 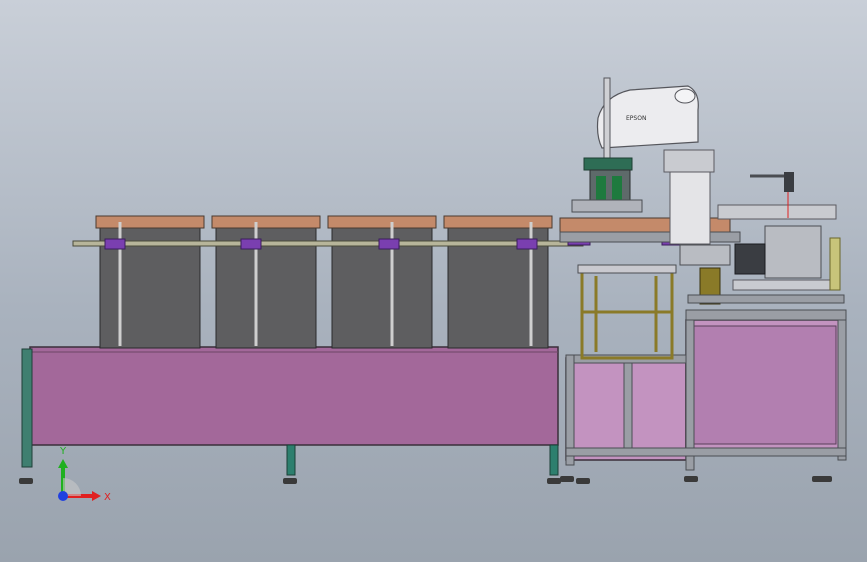 I want to click on x-axis-label: X, so click(x=107, y=497).